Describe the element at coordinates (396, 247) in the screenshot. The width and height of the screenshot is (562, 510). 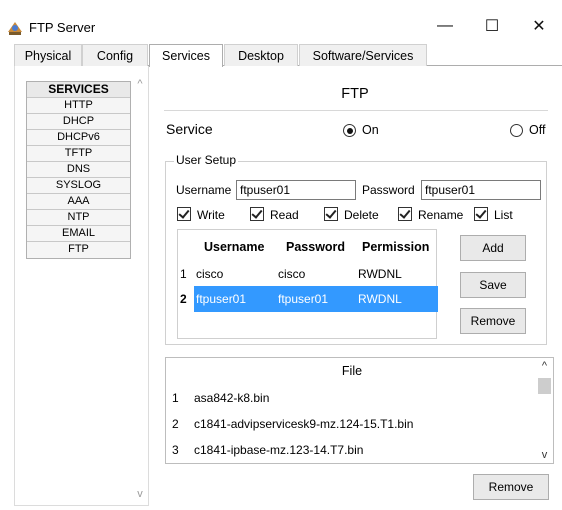
I see `column-header-permission: Permission` at that location.